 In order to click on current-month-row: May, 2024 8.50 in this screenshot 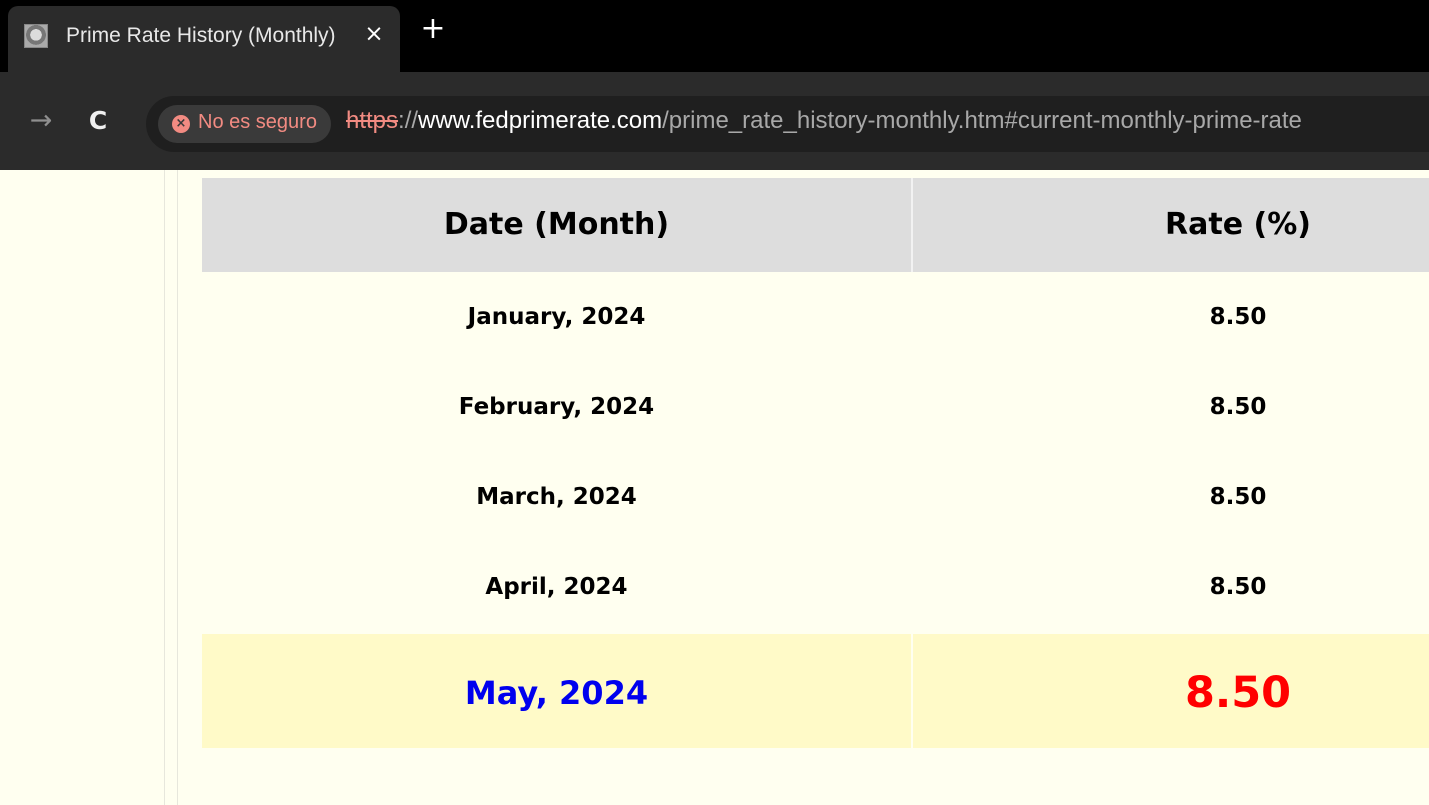, I will do `click(815, 691)`.